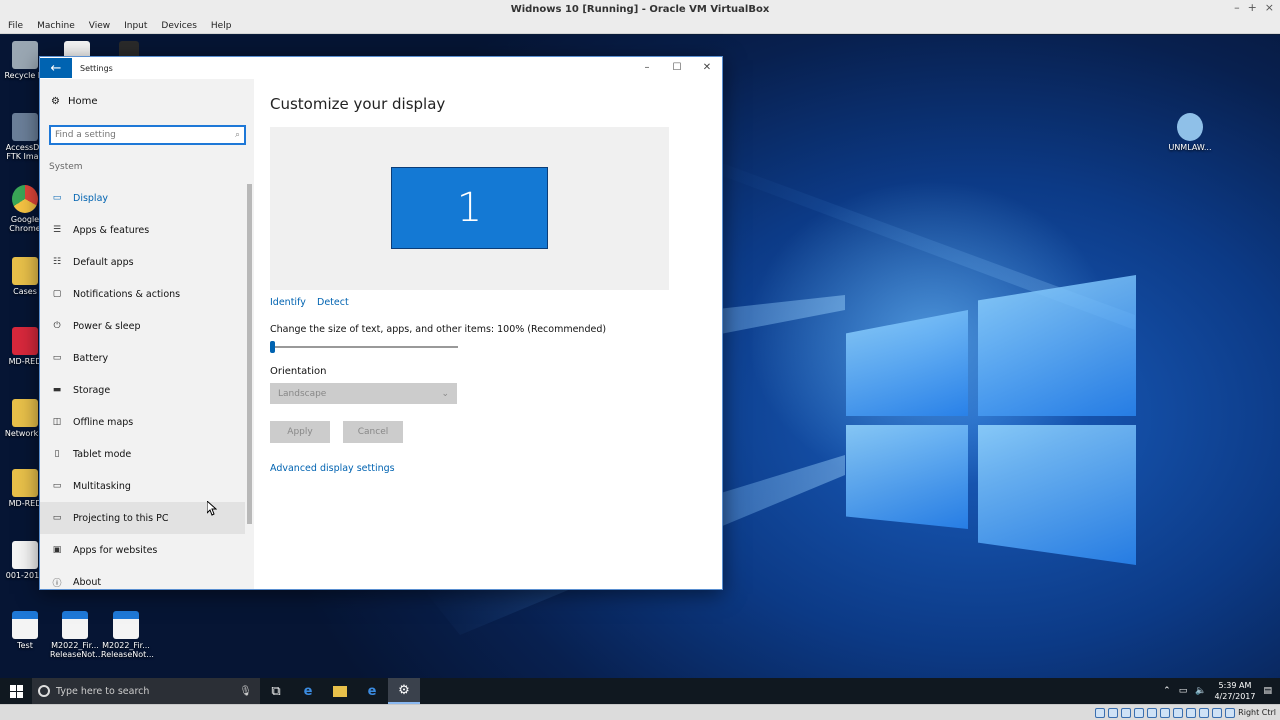 This screenshot has width=1280, height=720. Describe the element at coordinates (333, 302) in the screenshot. I see `detect-link: Detect` at that location.